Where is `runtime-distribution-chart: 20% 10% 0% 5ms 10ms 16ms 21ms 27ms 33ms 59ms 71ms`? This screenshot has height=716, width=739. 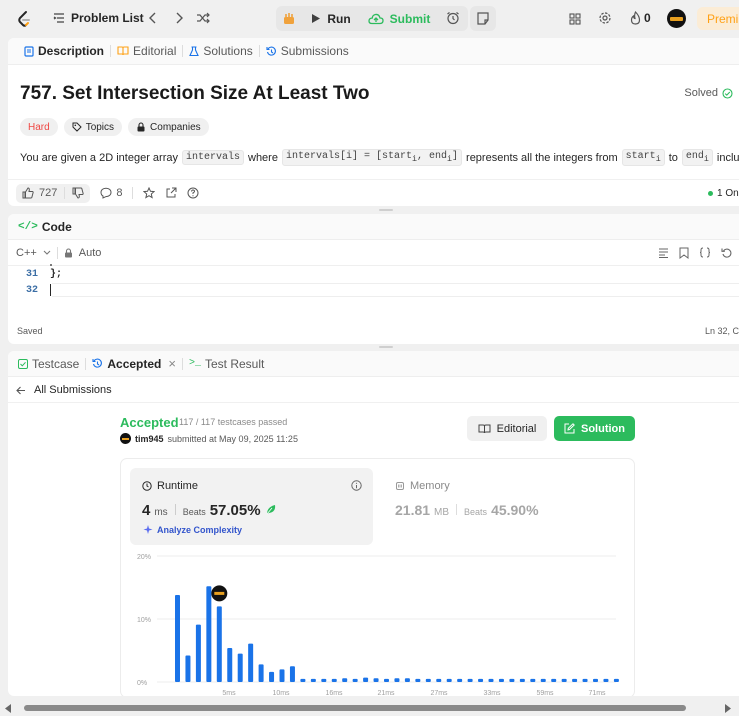
runtime-distribution-chart: 20% 10% 0% 5ms 10ms 16ms 21ms 27ms 33ms 59ms 71ms is located at coordinates (377, 620).